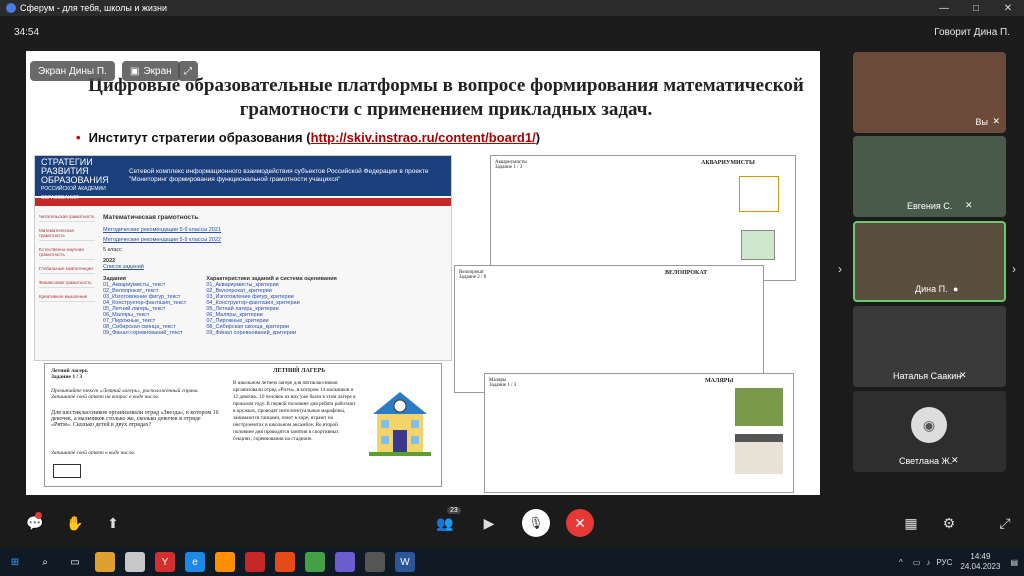 The width and height of the screenshot is (1024, 576). What do you see at coordinates (489, 523) in the screenshot?
I see `camera-button: ▶` at bounding box center [489, 523].